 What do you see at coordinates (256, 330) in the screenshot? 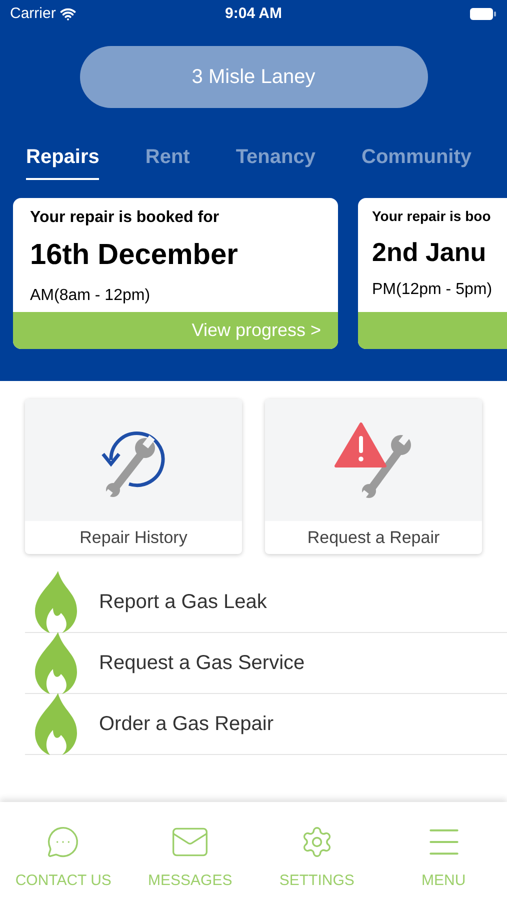
I see `view-progress-link: View progress >` at bounding box center [256, 330].